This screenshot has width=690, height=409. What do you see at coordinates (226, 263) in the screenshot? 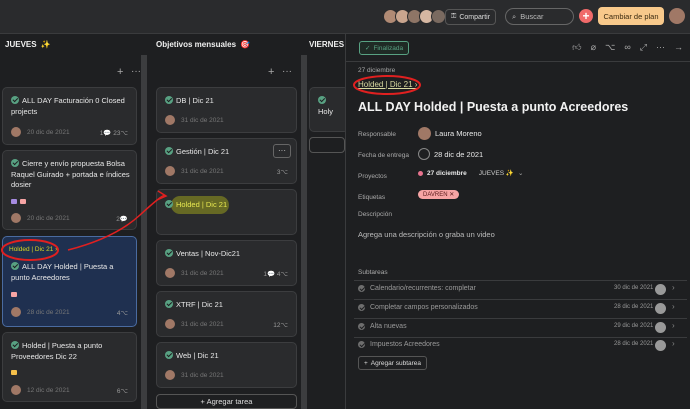
I see `task-card: Ventas | Nov-Dic21 31 dic de 2021 1💬 4⌥` at bounding box center [226, 263].